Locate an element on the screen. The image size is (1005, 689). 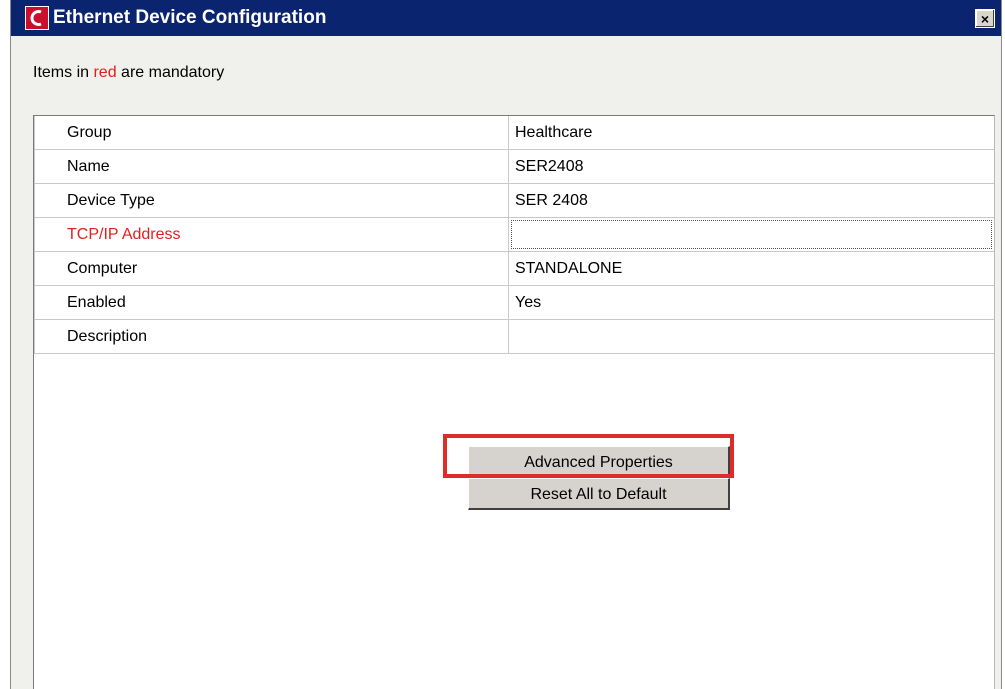
property-row-enabled: Enabled Yes is located at coordinates (514, 302).